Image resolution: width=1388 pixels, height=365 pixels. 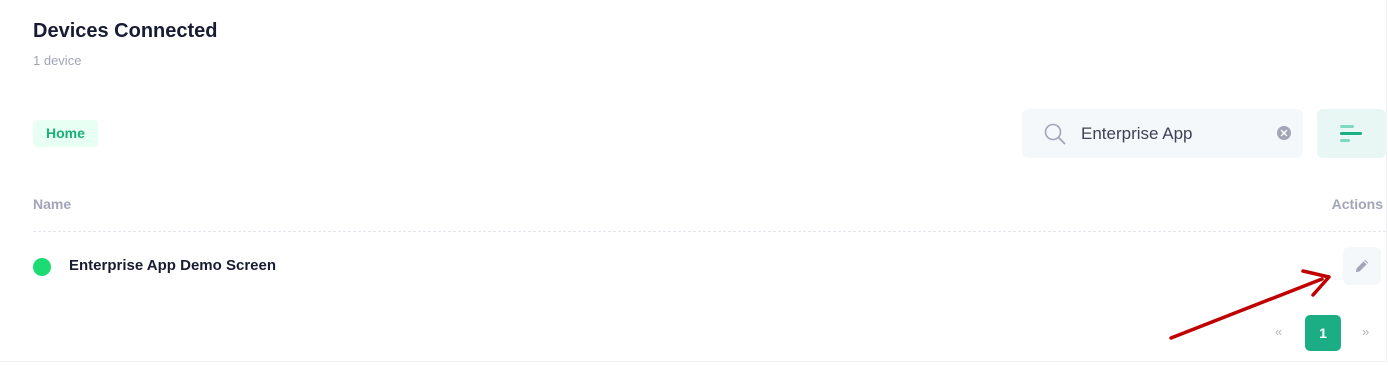 I want to click on search-input, so click(x=1176, y=134).